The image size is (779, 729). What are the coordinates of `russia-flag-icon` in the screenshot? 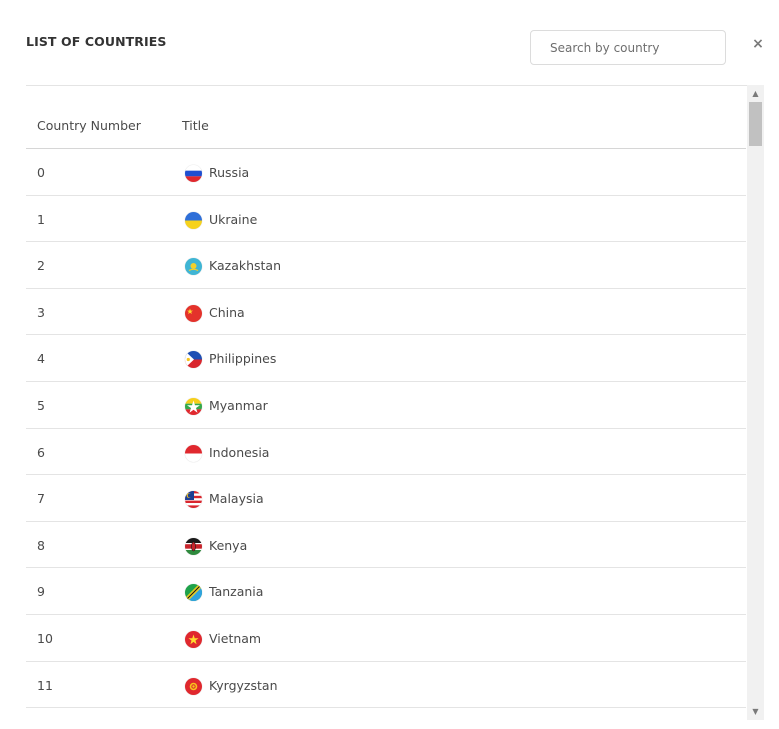 It's located at (193, 173).